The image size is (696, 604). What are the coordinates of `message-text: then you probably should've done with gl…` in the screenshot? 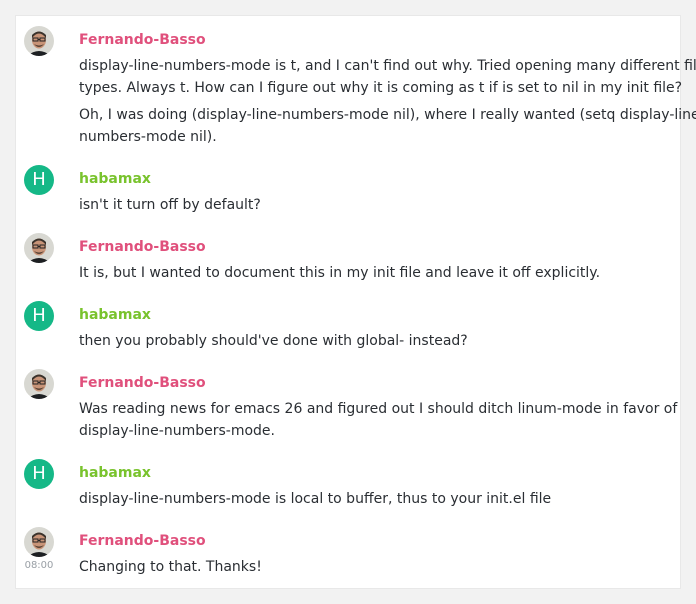 It's located at (273, 341).